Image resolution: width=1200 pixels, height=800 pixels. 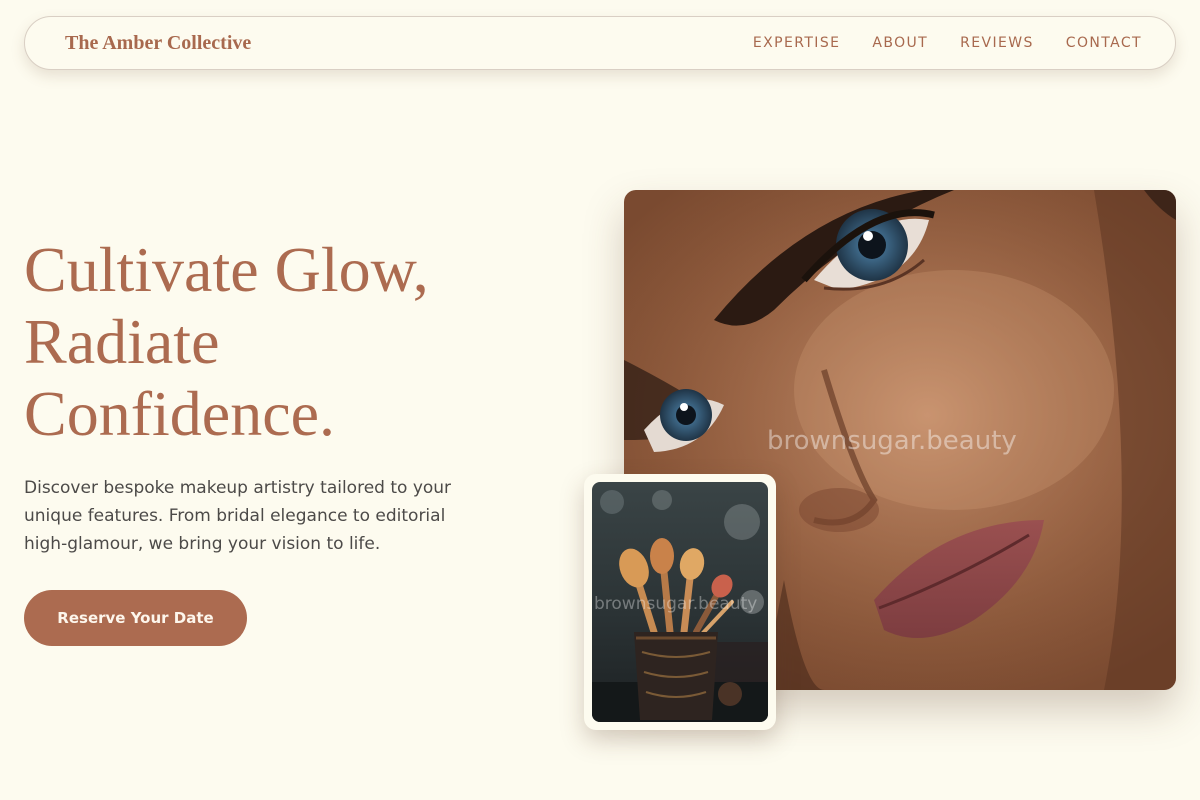 What do you see at coordinates (226, 269) in the screenshot?
I see `hero-title-line: Cultivate Glow,` at bounding box center [226, 269].